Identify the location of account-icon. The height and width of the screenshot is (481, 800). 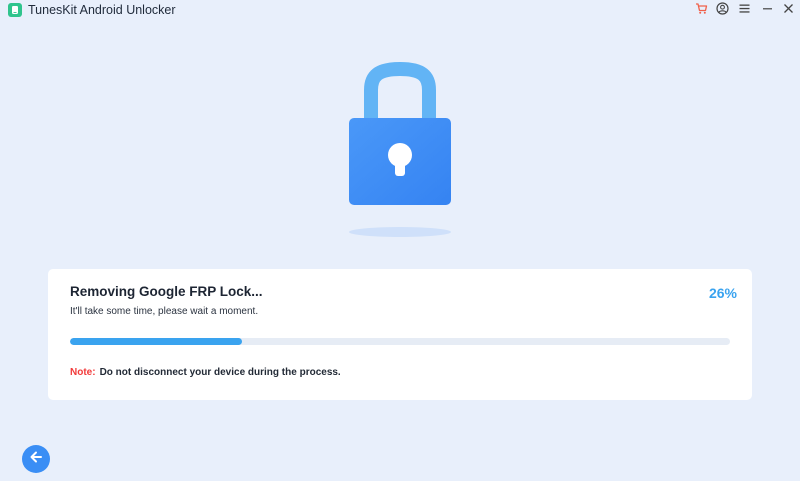
(722, 11).